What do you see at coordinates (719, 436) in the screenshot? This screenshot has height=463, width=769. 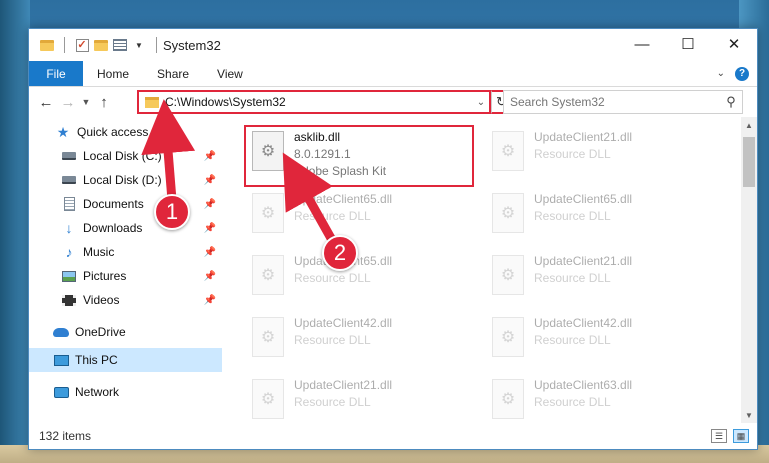 I see `details-view-icon: ☰` at bounding box center [719, 436].